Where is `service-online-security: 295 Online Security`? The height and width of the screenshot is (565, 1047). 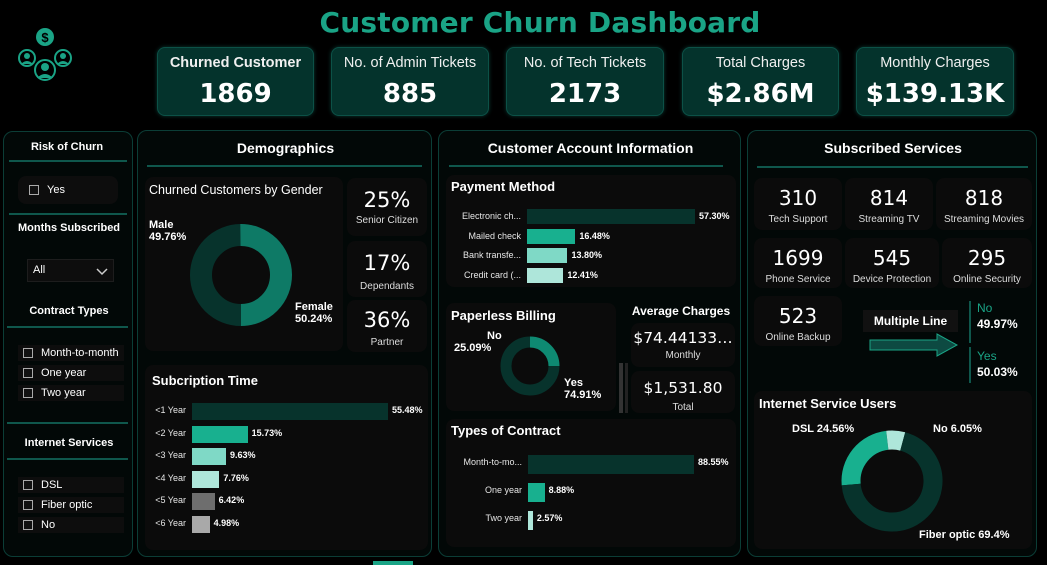 service-online-security: 295 Online Security is located at coordinates (987, 263).